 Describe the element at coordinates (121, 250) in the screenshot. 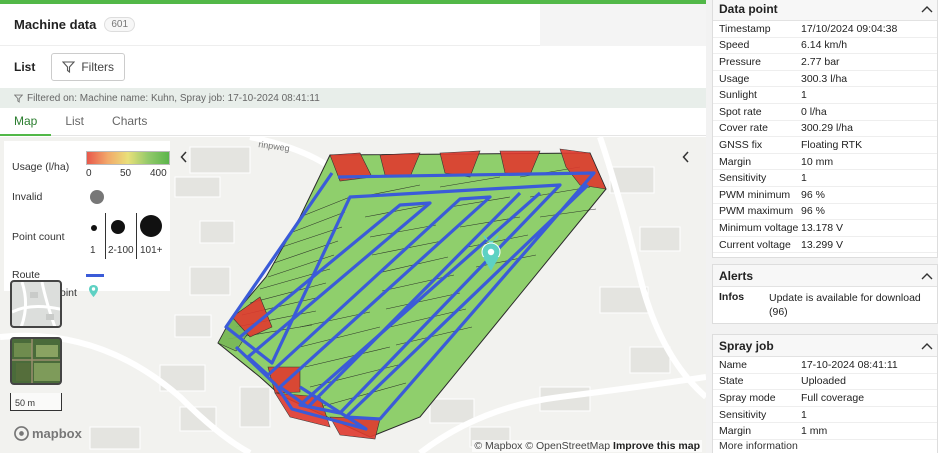

I see `point-count-tick: 2-100` at that location.